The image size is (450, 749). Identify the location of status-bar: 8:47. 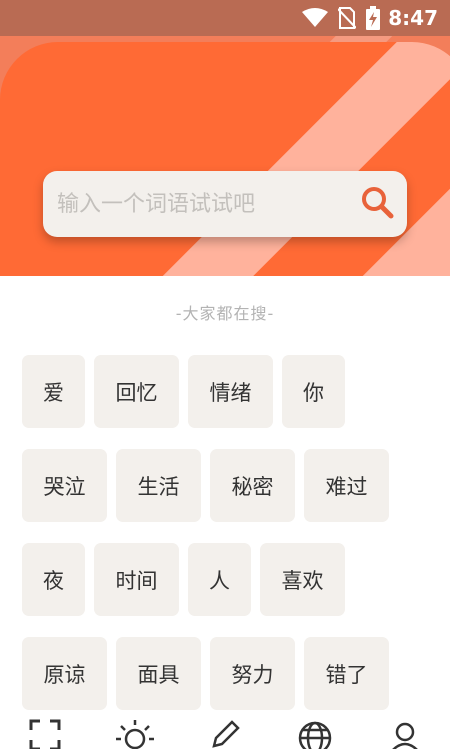
(225, 18).